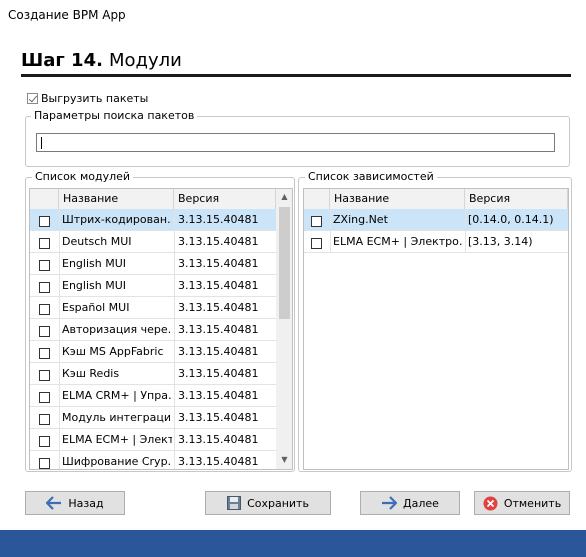  Describe the element at coordinates (96, 307) in the screenshot. I see `modules-row-name: Español MUI` at that location.